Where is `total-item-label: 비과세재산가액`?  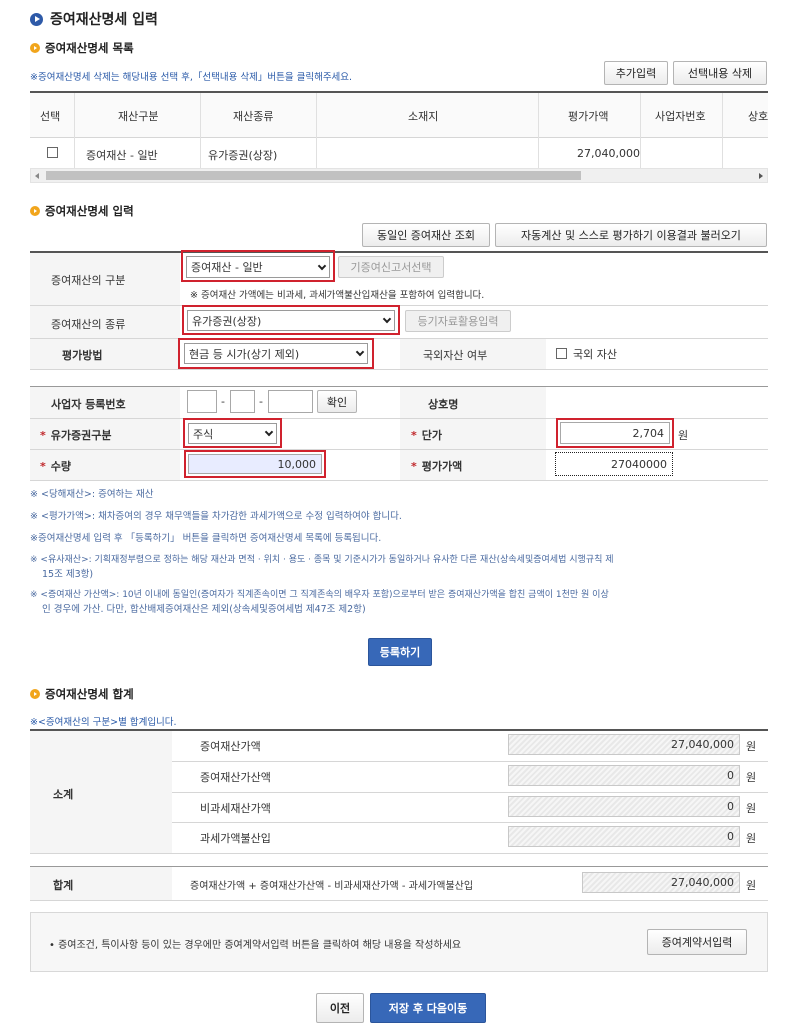
total-item-label: 비과세재산가액 is located at coordinates (235, 808).